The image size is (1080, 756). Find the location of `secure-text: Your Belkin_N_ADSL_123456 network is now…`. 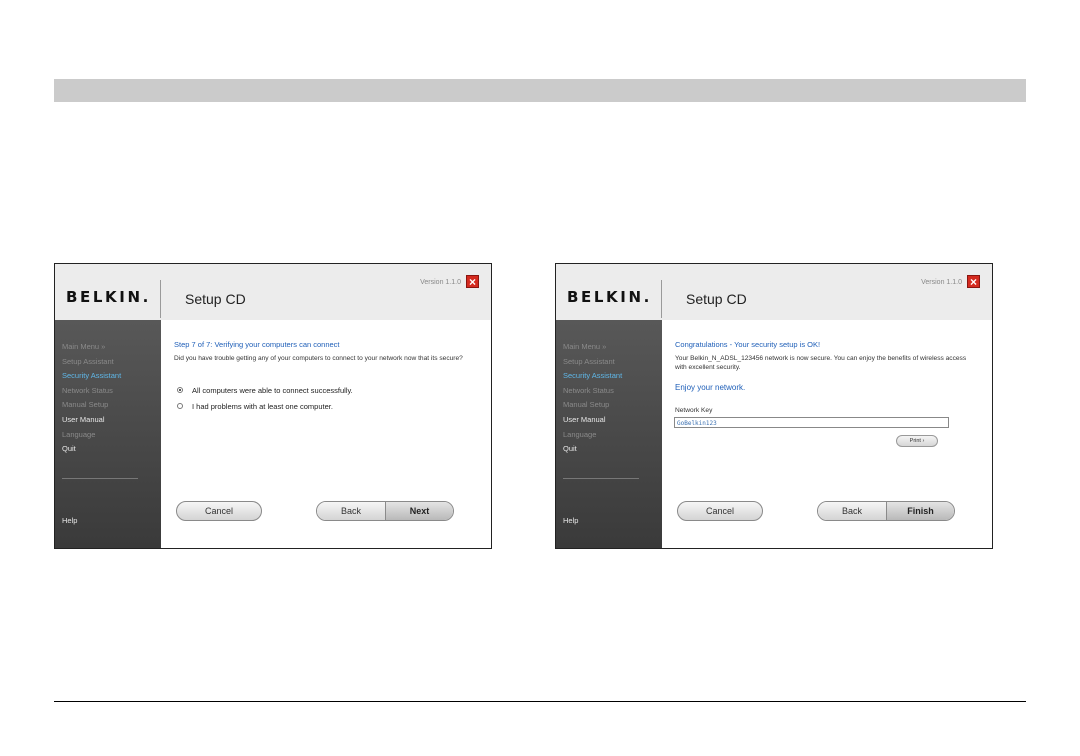

secure-text: Your Belkin_N_ADSL_123456 network is now… is located at coordinates (821, 363).